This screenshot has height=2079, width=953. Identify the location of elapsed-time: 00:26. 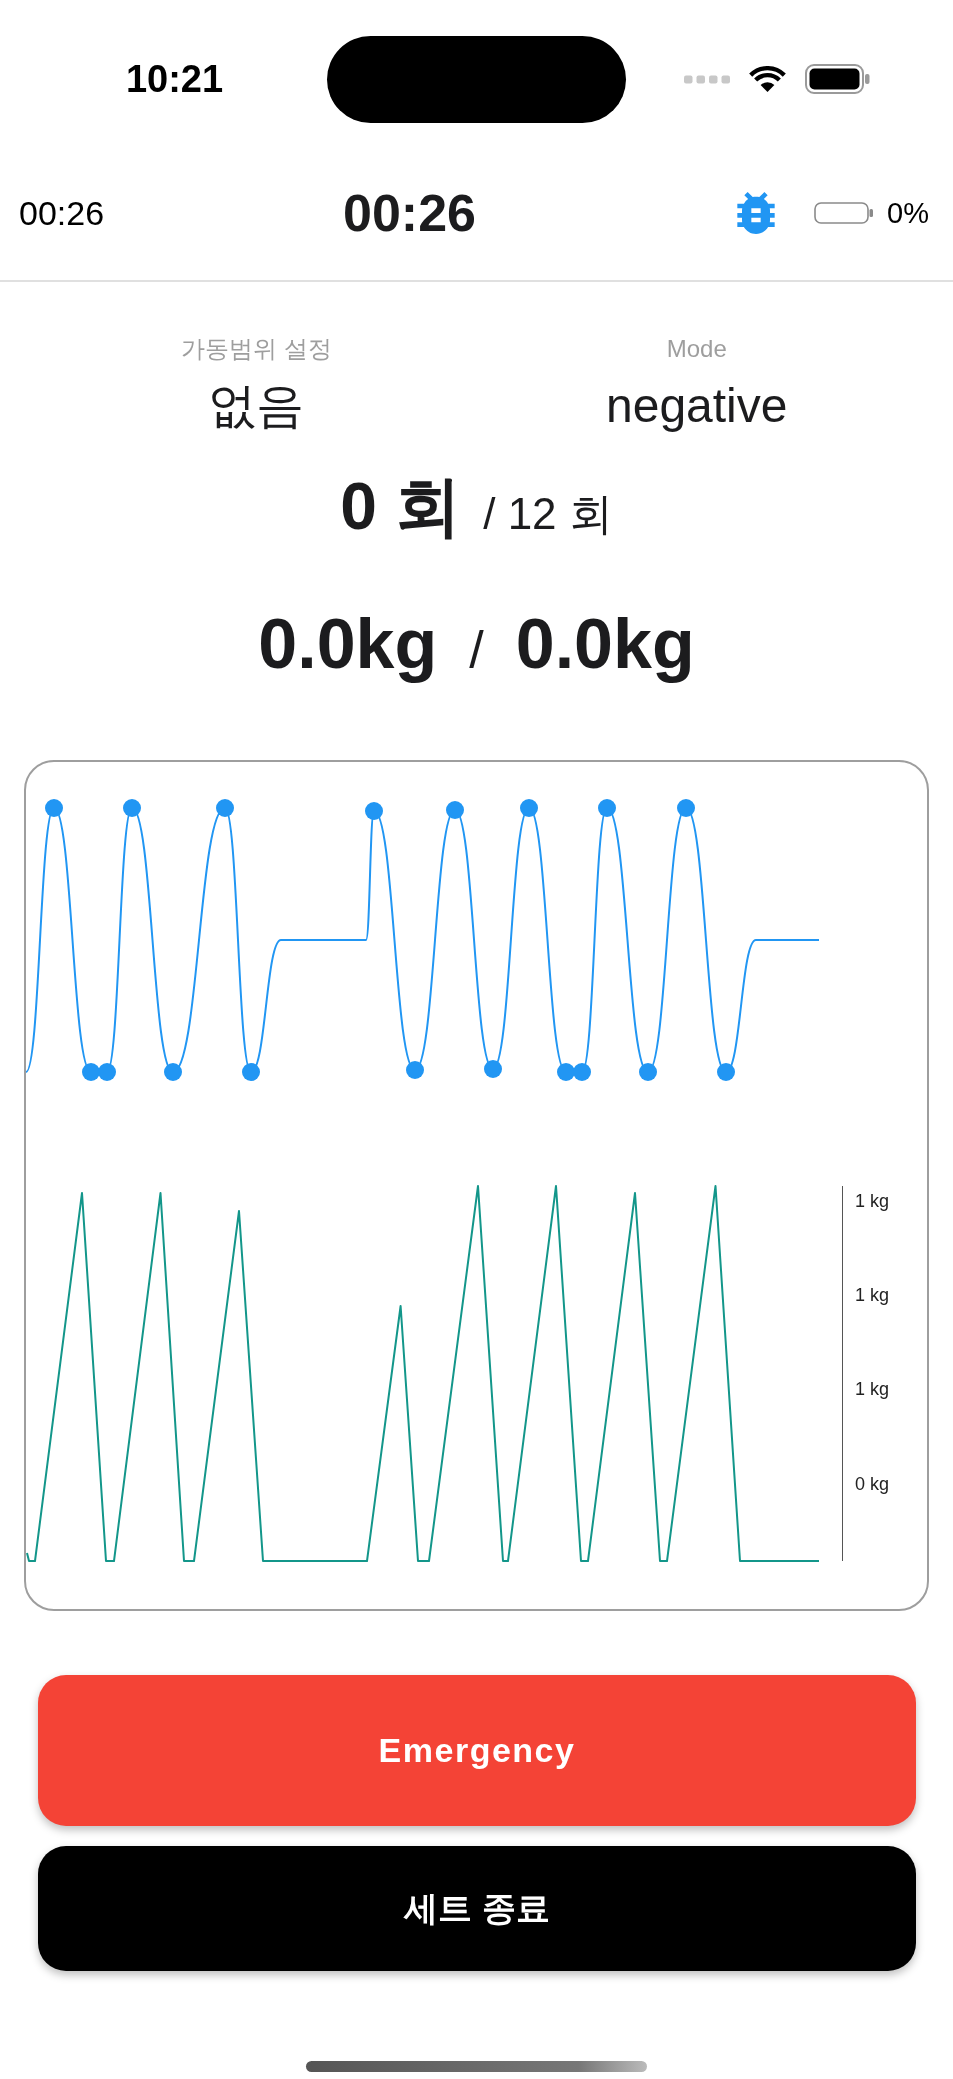
(62, 212).